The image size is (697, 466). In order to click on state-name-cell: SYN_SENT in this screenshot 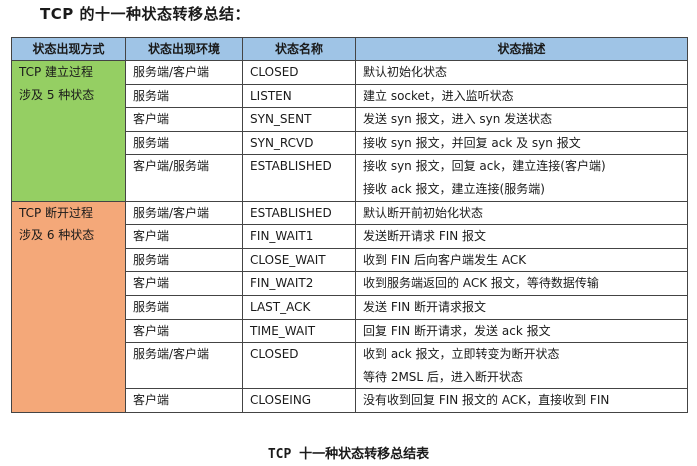, I will do `click(299, 119)`.